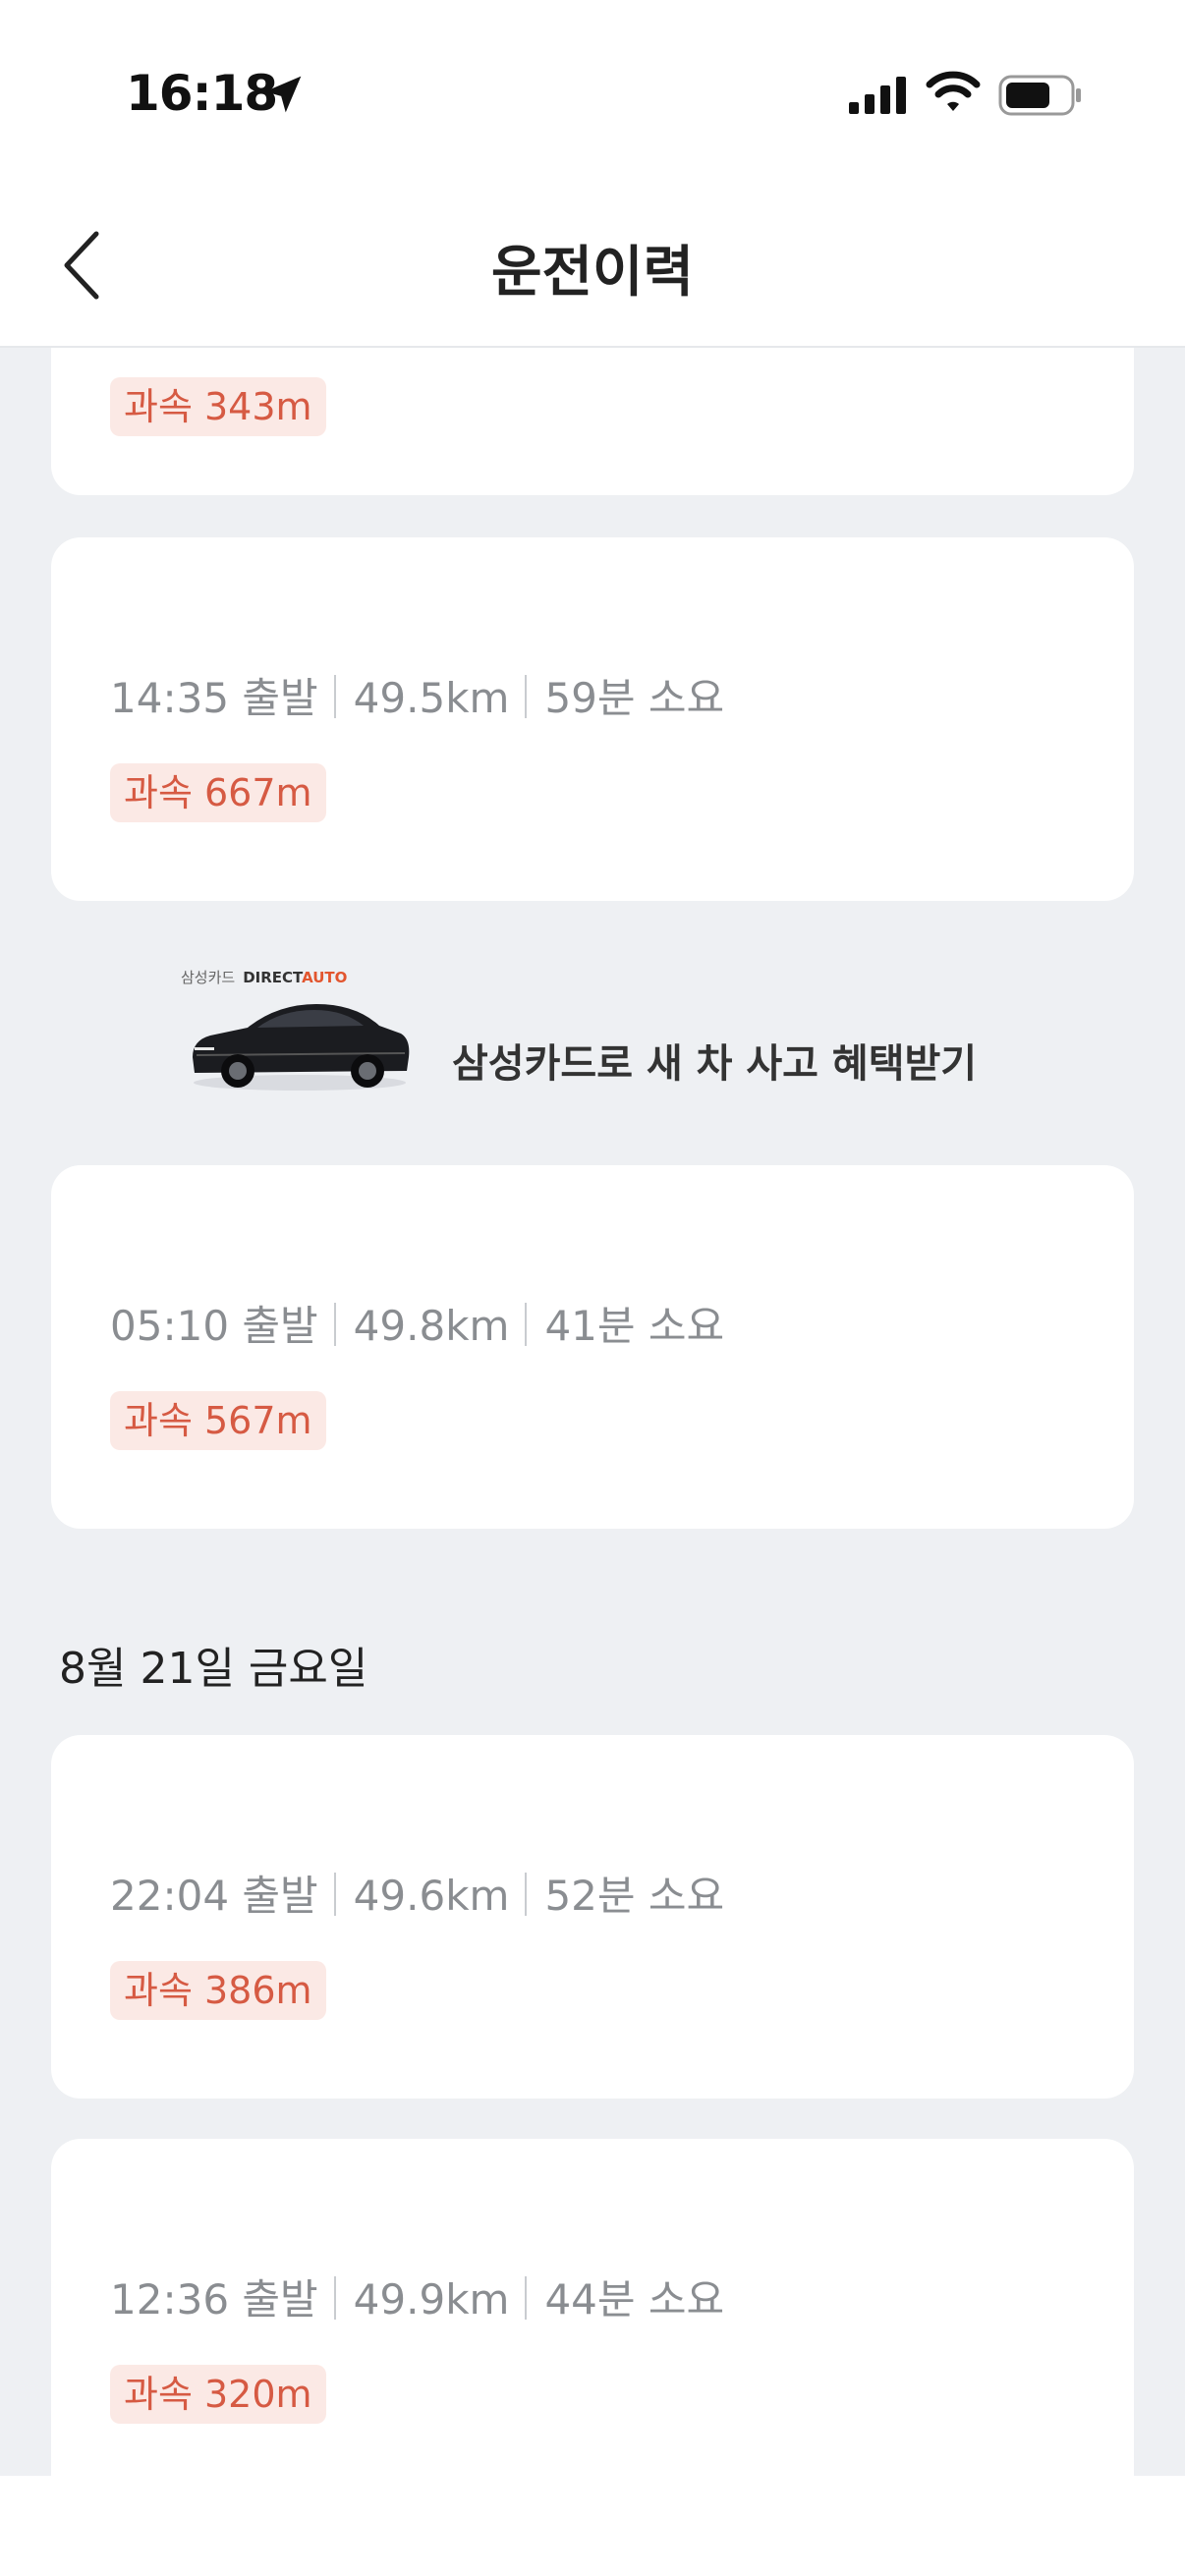  Describe the element at coordinates (214, 1326) in the screenshot. I see `trip-start-time: 05:10 출발` at that location.